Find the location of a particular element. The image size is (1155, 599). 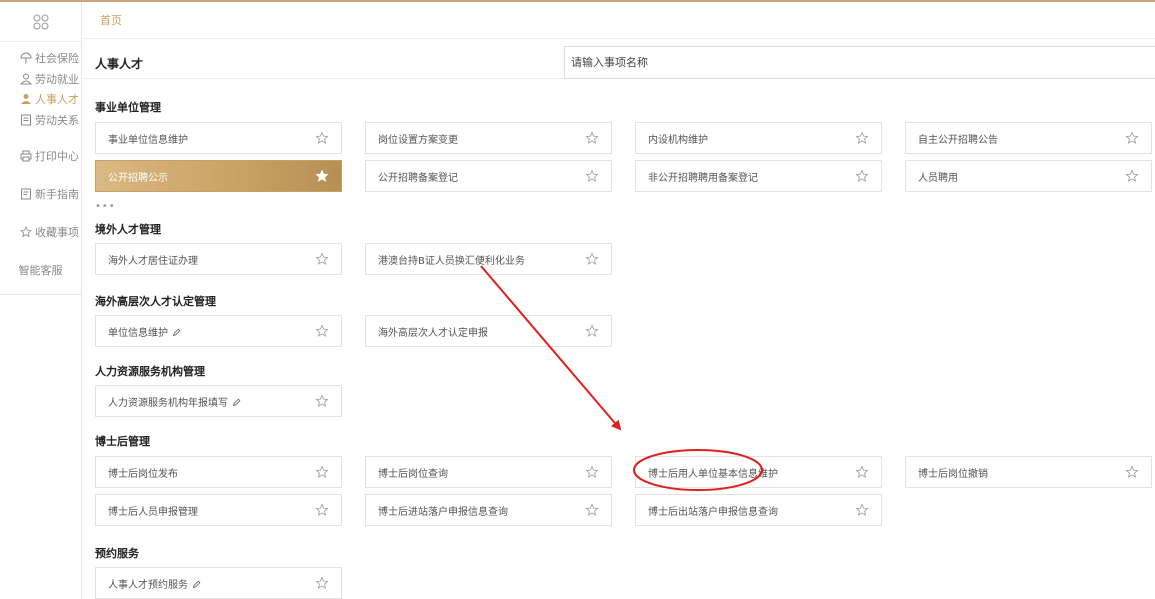

service-card-label: 自主公开招聘公告 is located at coordinates (958, 138).